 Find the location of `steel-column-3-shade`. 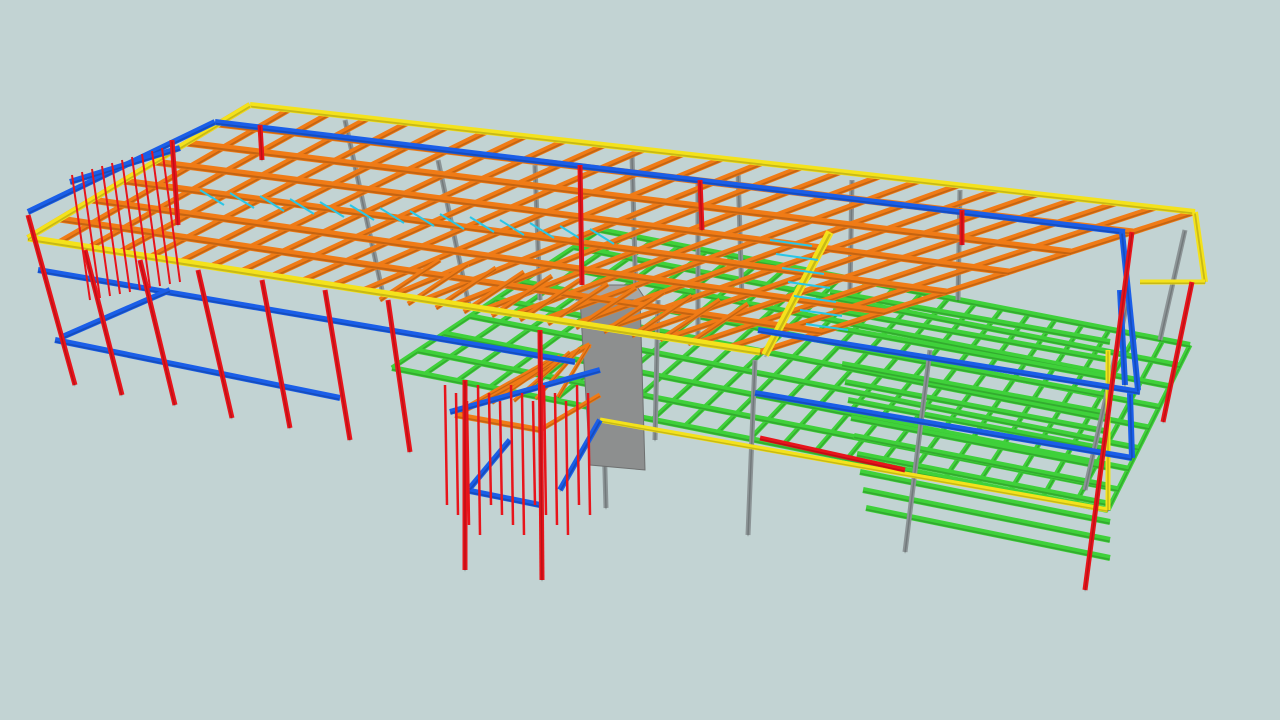

steel-column-3-shade is located at coordinates (215, 345).